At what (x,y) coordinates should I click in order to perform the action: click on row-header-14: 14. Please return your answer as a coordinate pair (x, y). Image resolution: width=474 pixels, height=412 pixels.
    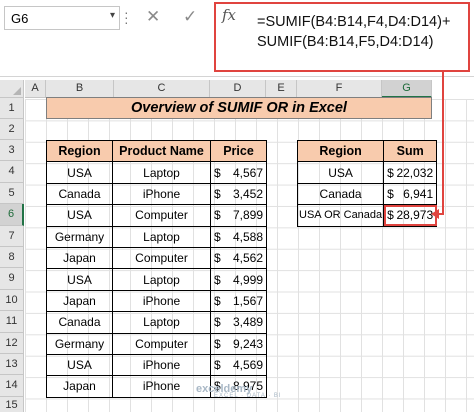
    Looking at the image, I should click on (12, 386).